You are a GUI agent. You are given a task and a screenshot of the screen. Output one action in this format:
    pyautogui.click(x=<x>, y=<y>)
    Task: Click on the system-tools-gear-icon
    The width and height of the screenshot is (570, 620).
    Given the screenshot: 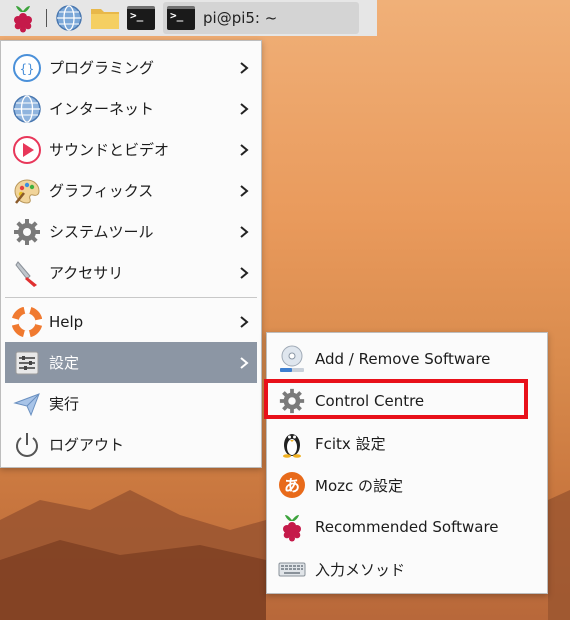 What is the action you would take?
    pyautogui.click(x=27, y=232)
    